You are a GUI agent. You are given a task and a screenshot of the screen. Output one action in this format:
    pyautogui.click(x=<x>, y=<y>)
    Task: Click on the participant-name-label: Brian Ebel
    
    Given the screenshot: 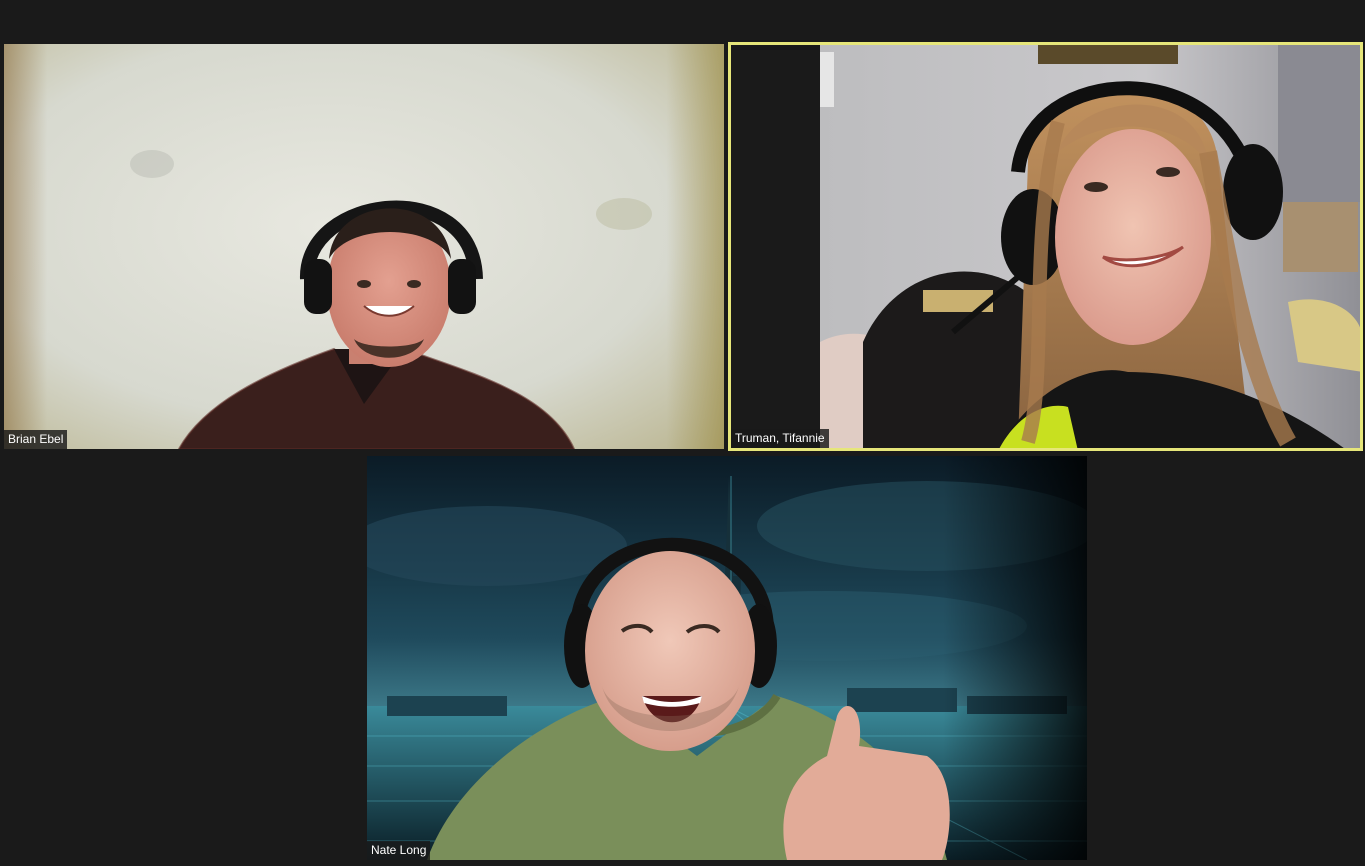 What is the action you would take?
    pyautogui.click(x=36, y=439)
    